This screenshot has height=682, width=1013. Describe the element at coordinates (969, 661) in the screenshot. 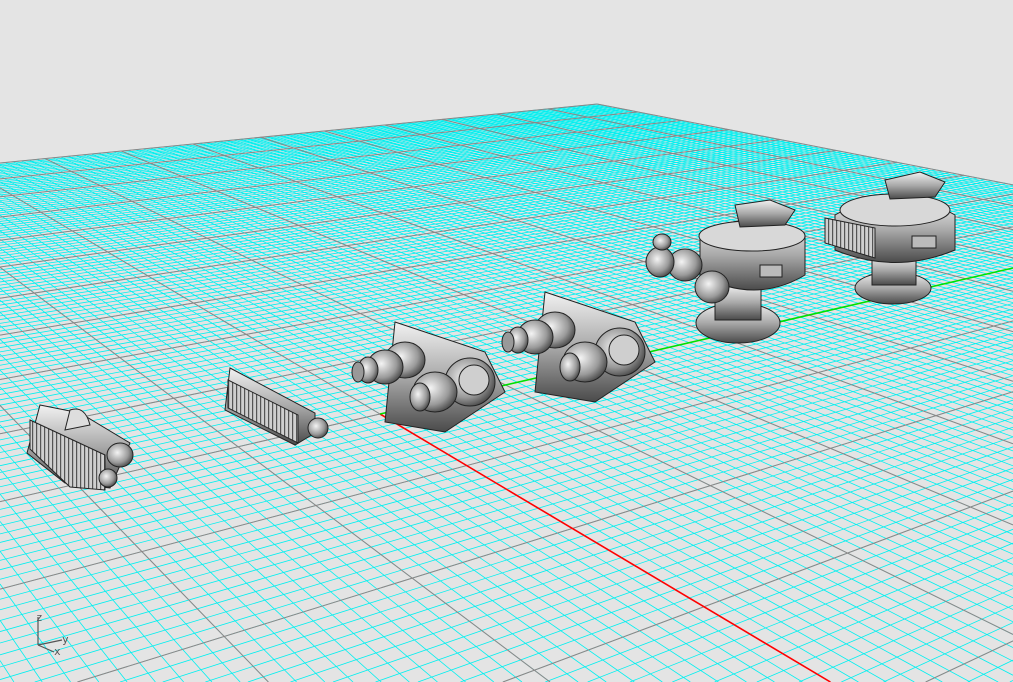

I see `grid-line-major` at that location.